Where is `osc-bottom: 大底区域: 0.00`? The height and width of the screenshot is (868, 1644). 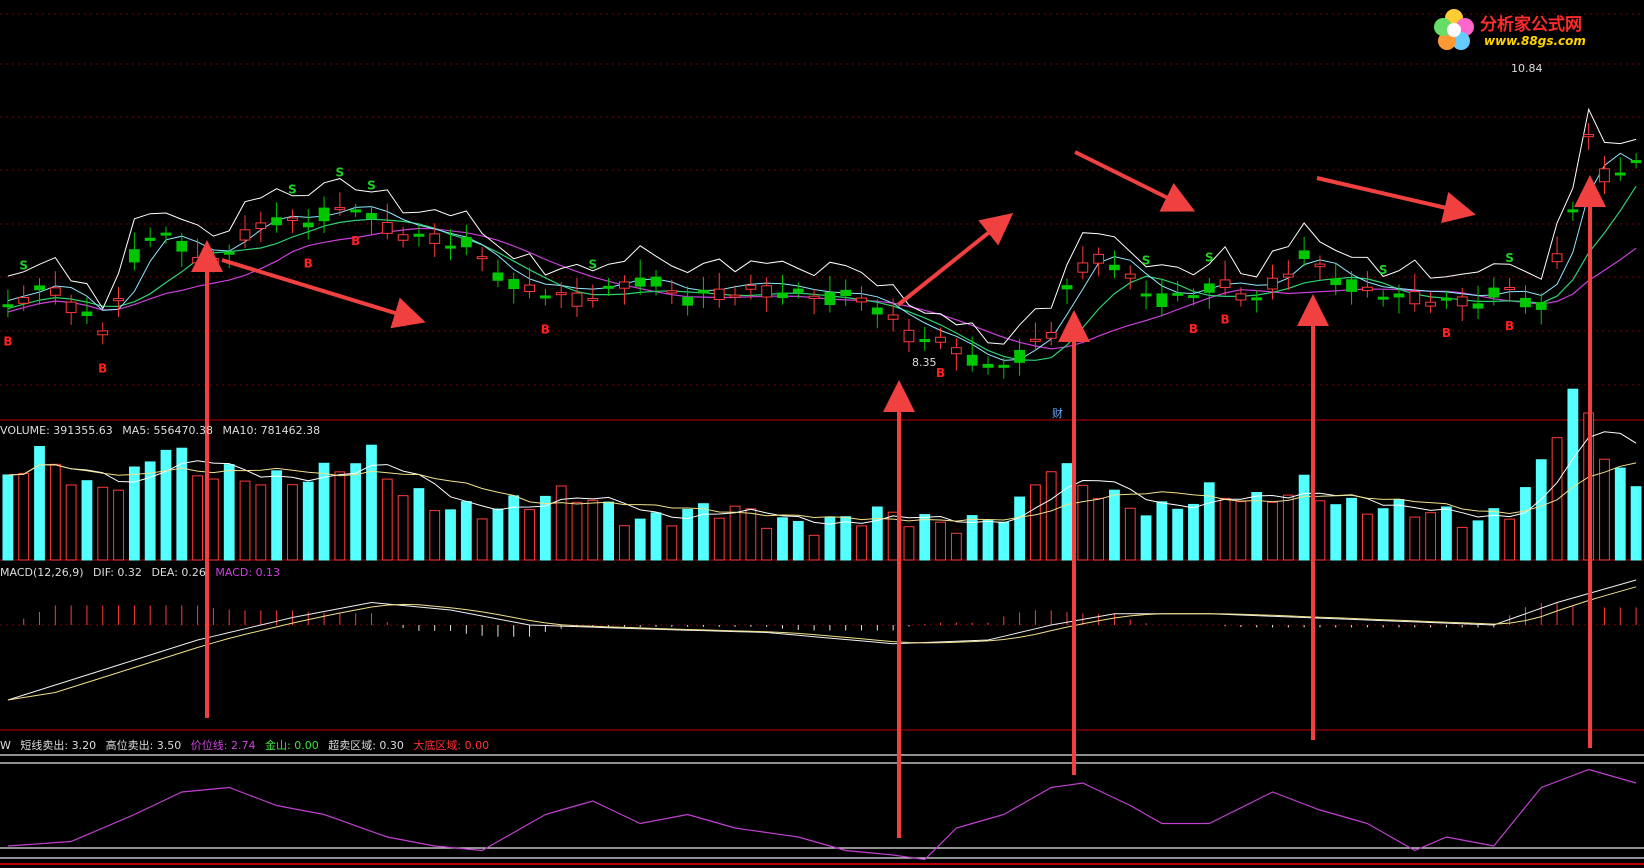
osc-bottom: 大底区域: 0.00 is located at coordinates (451, 745).